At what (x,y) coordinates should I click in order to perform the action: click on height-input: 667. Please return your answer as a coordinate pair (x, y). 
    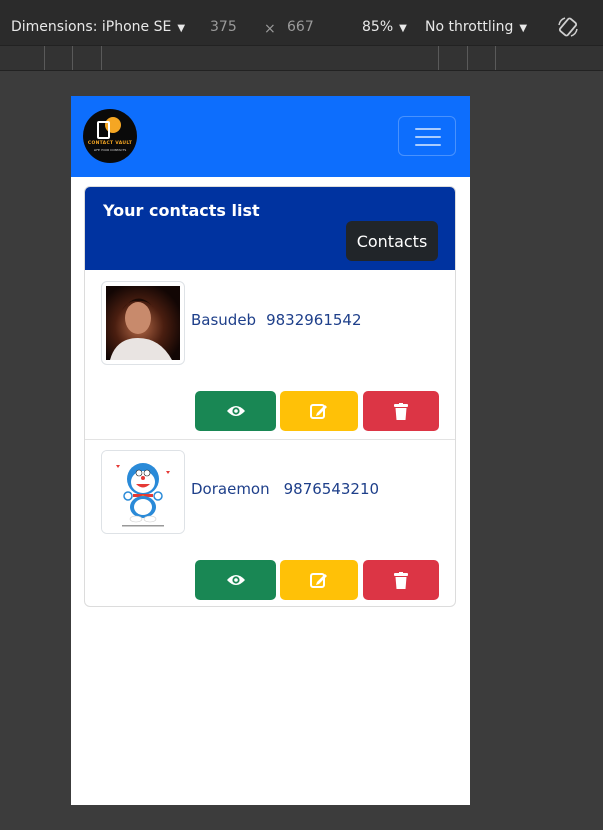
    Looking at the image, I should click on (300, 27).